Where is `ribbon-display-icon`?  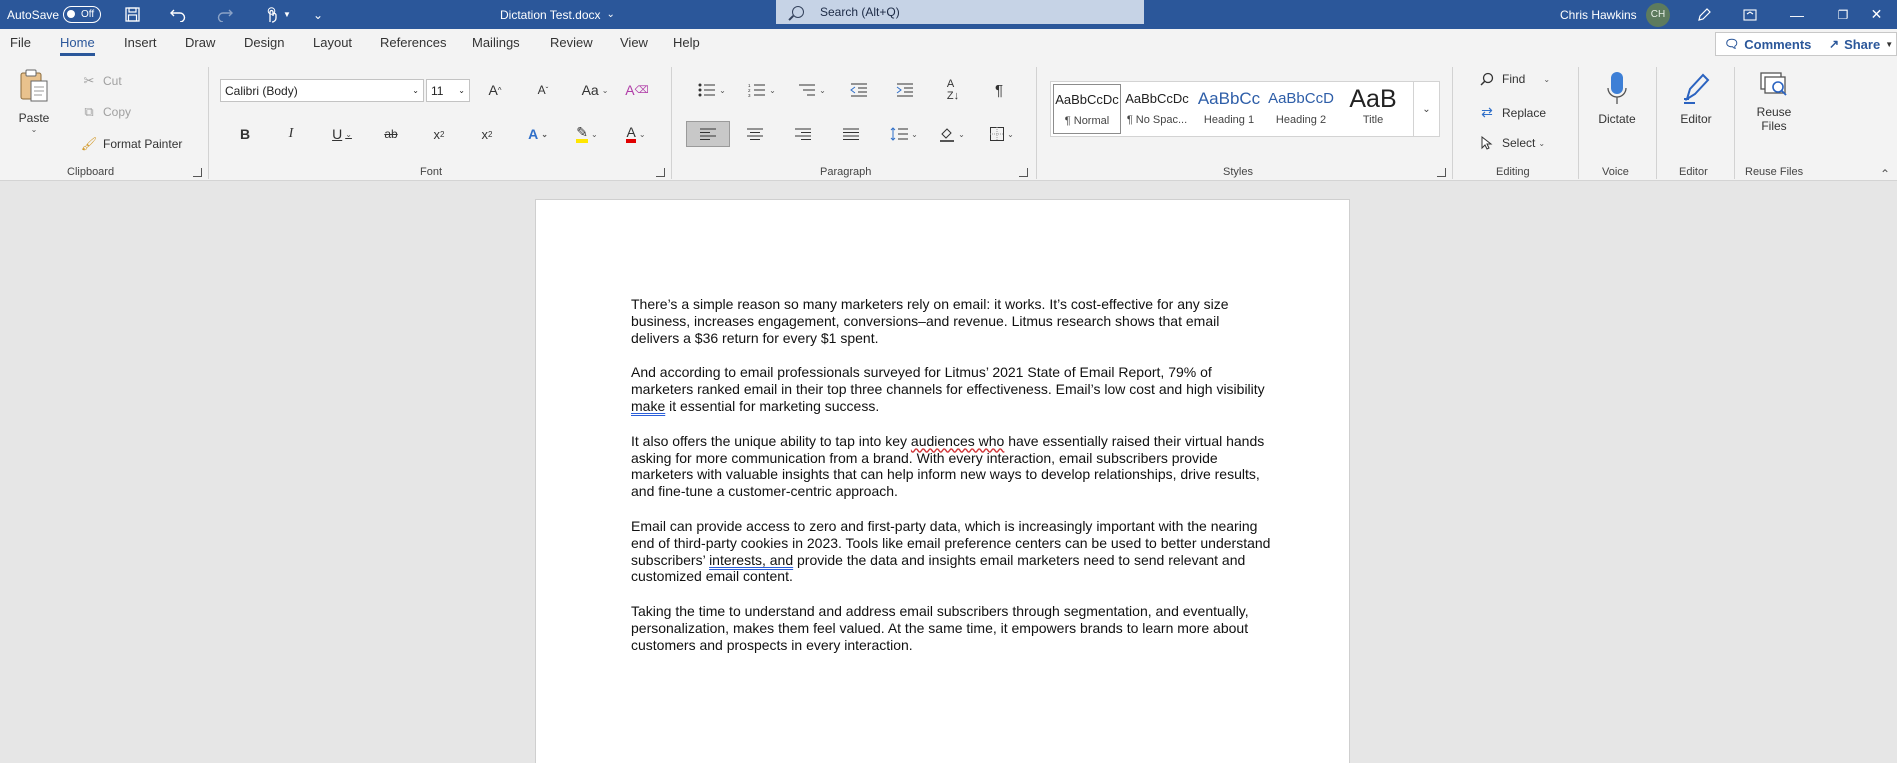
ribbon-display-icon is located at coordinates (1750, 14).